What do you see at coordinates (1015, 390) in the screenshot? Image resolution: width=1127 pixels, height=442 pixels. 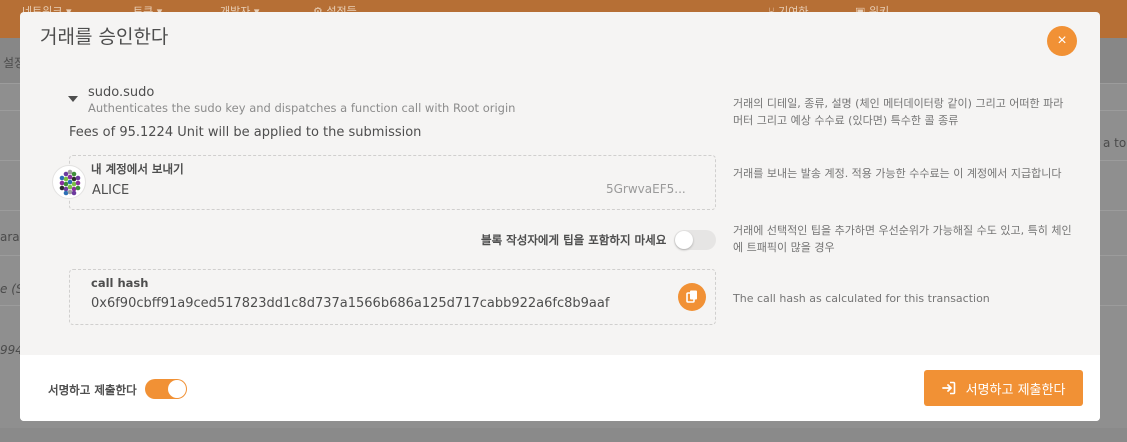 I see `submit-button-label: 서명하고 제출한다` at bounding box center [1015, 390].